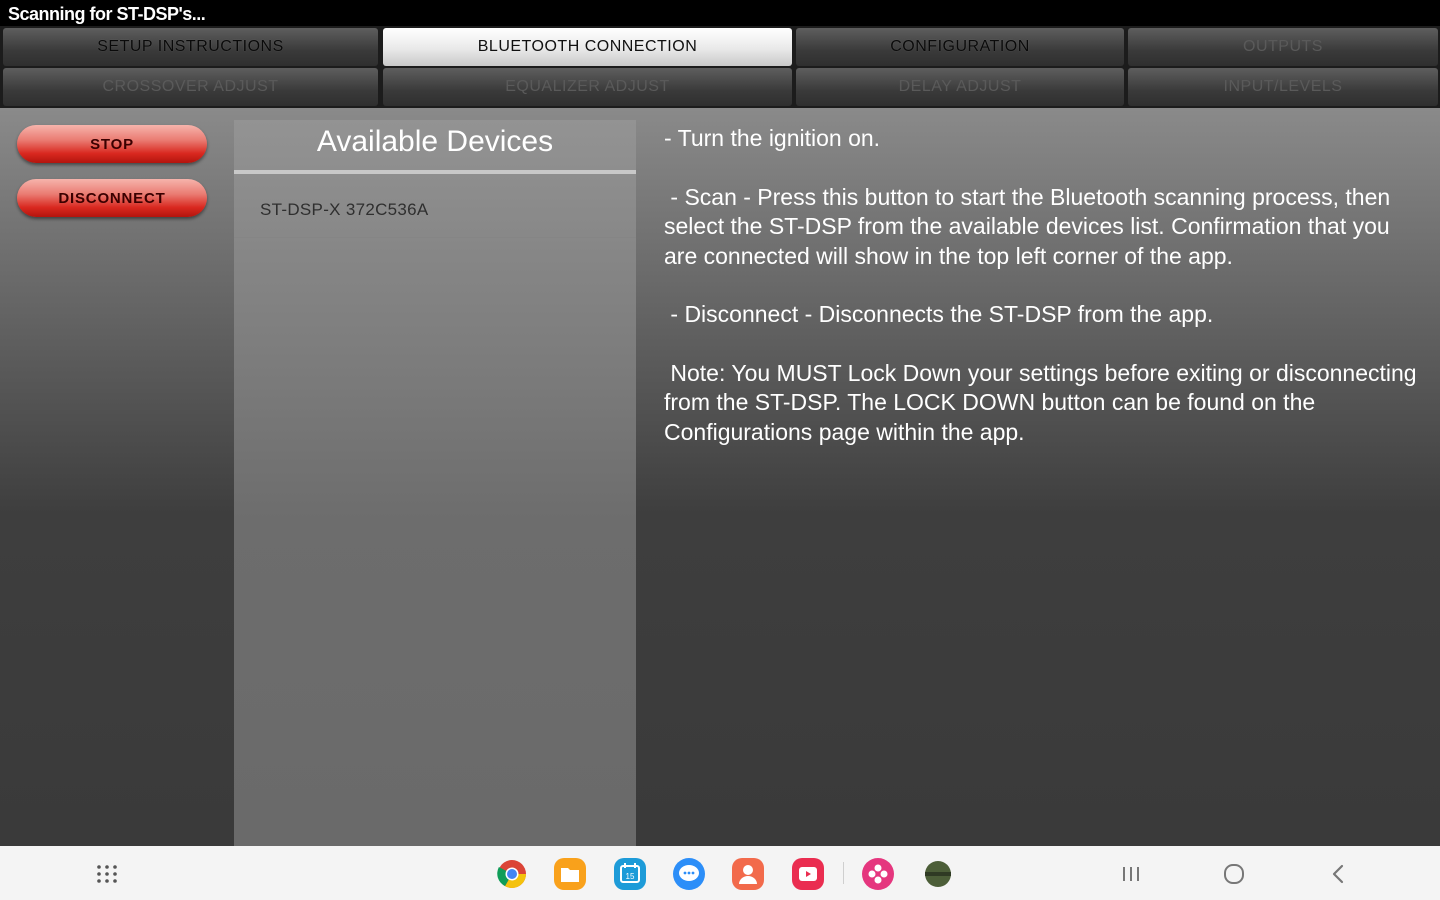 The height and width of the screenshot is (900, 1440). I want to click on video-icon, so click(808, 874).